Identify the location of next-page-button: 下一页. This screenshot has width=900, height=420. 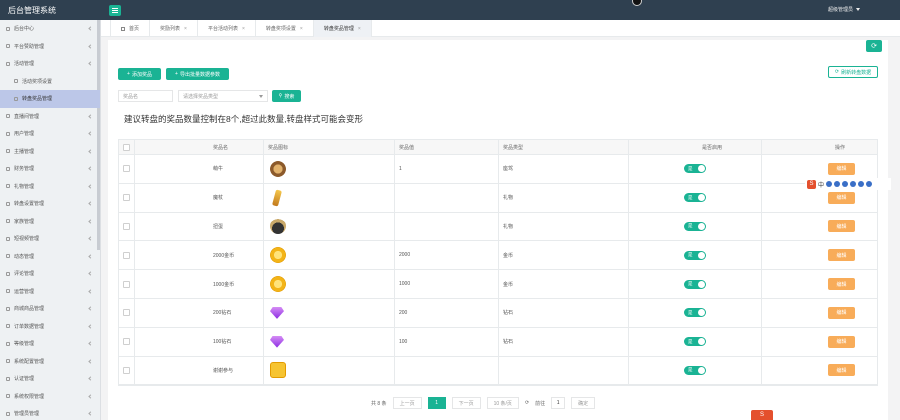
(466, 403).